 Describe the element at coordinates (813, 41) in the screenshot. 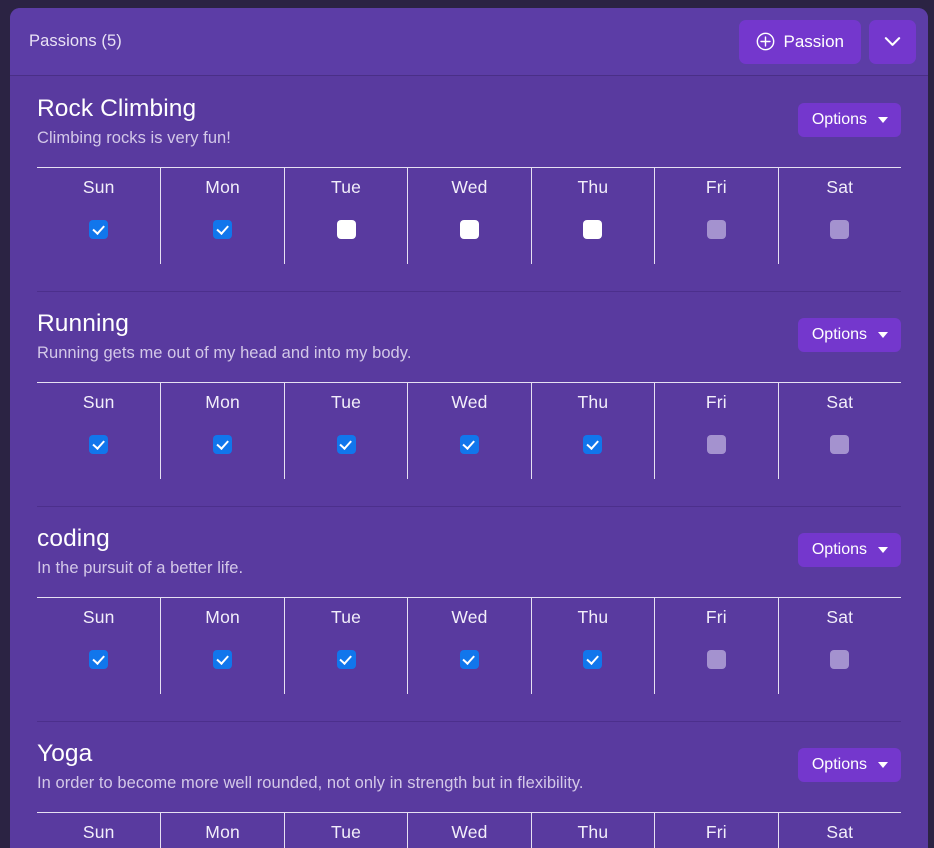

I see `add-passion-label: Passion` at that location.